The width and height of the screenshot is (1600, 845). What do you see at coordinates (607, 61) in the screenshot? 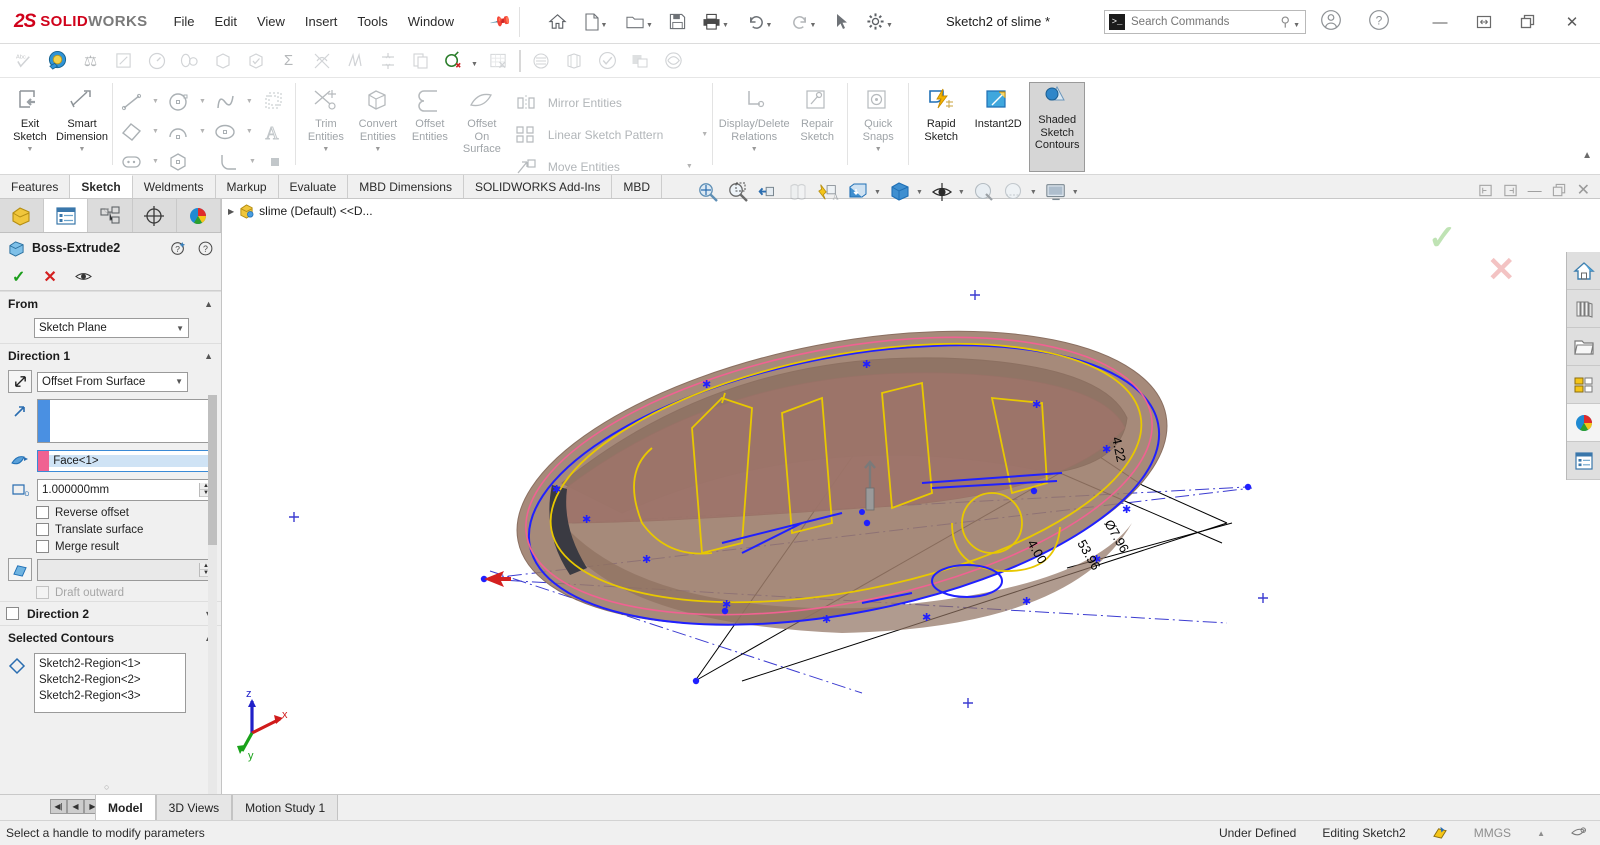
I see `check-mark-circle-icon` at bounding box center [607, 61].